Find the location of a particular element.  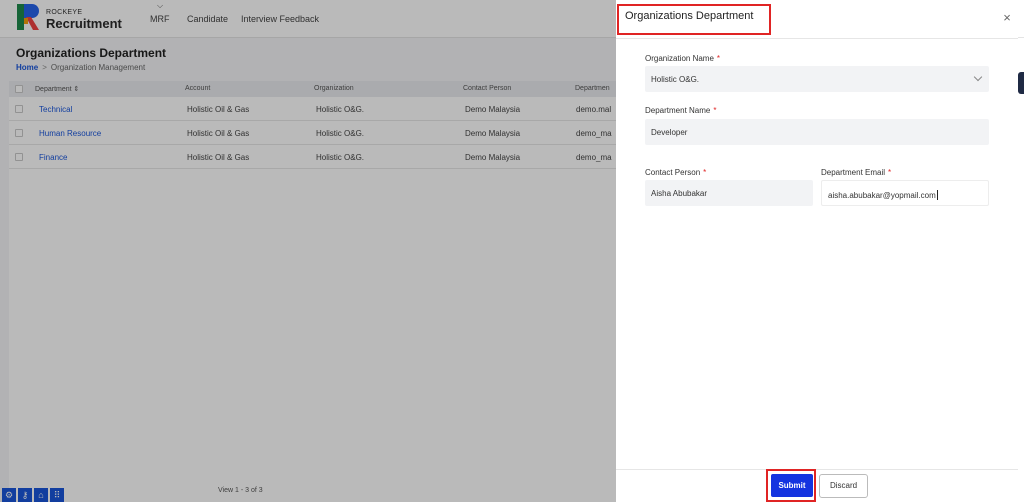

department-name-label: Department Name * is located at coordinates (681, 110).